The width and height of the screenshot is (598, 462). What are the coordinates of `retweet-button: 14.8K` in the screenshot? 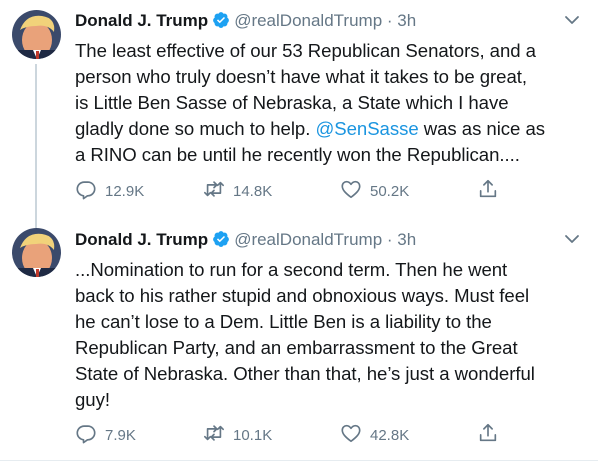 It's located at (237, 191).